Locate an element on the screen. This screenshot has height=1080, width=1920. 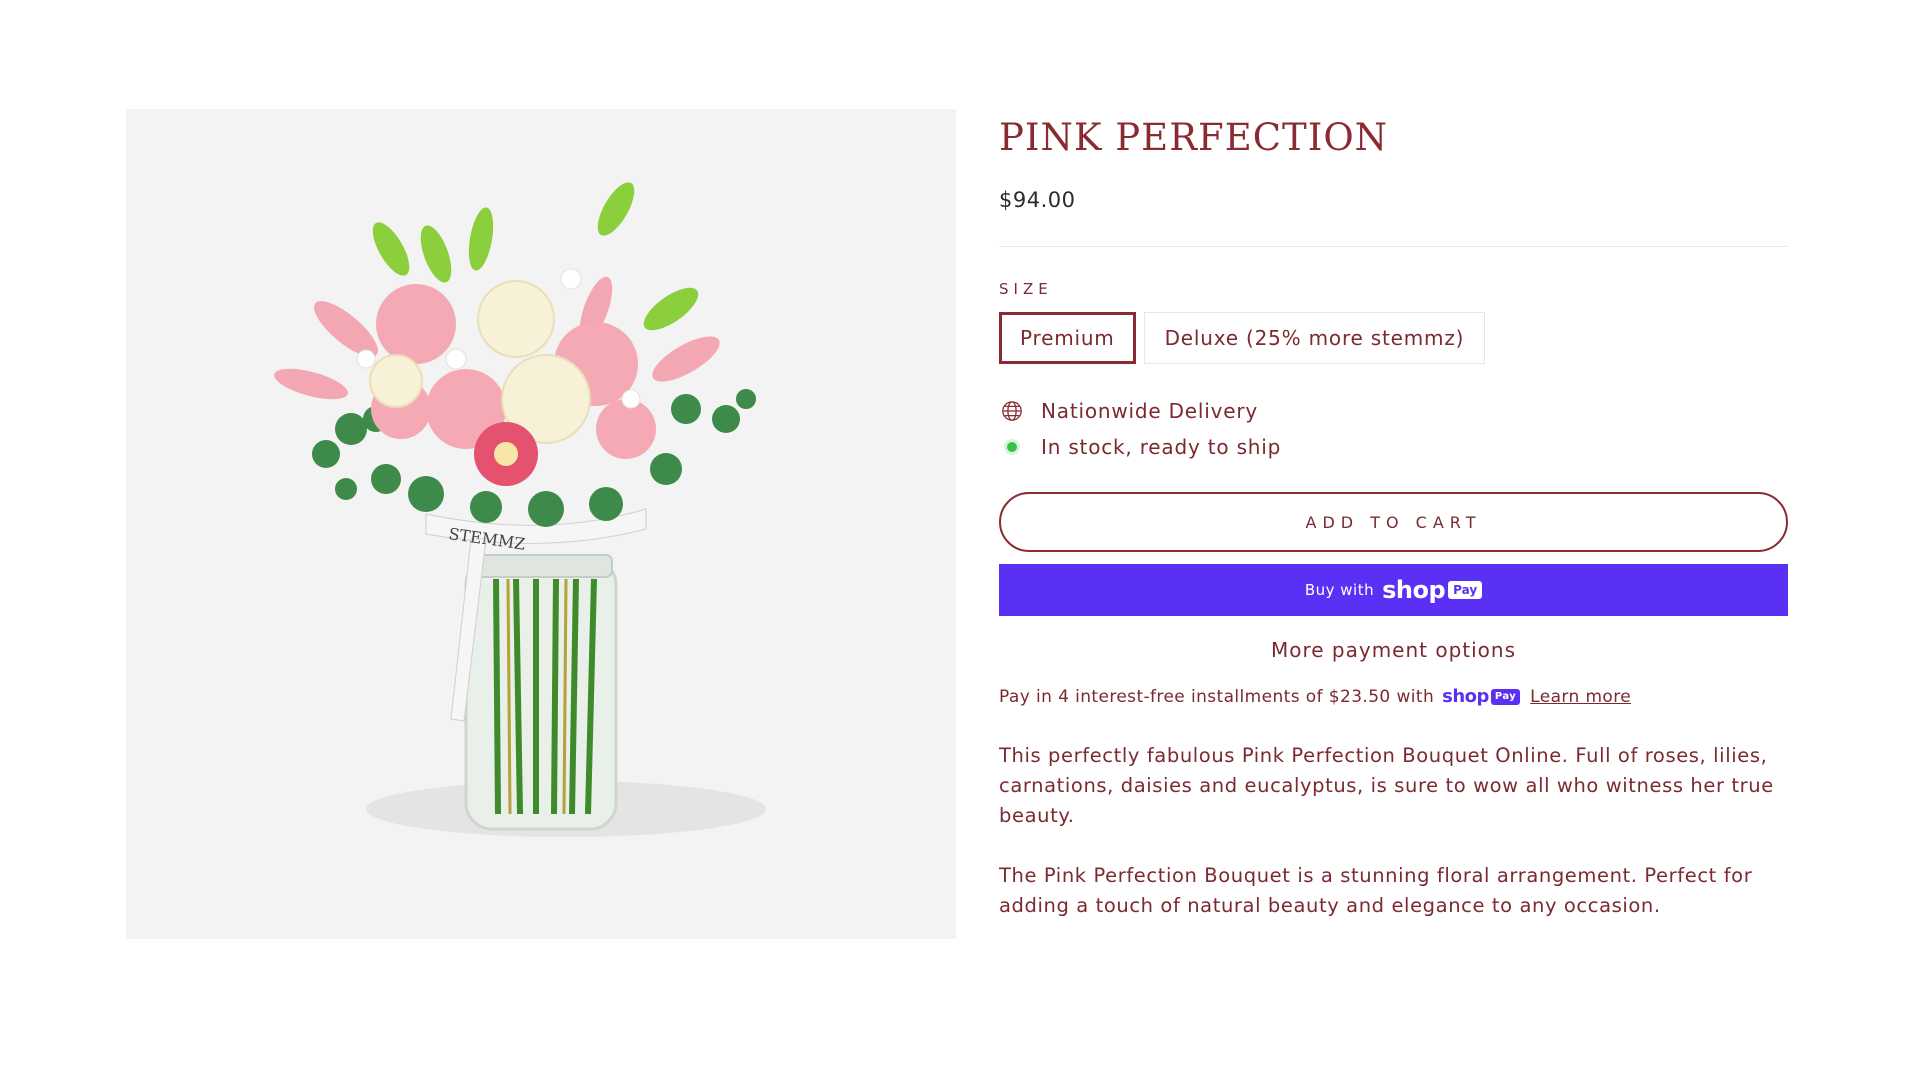
shop-pay-prefix: Buy with is located at coordinates (1339, 590).